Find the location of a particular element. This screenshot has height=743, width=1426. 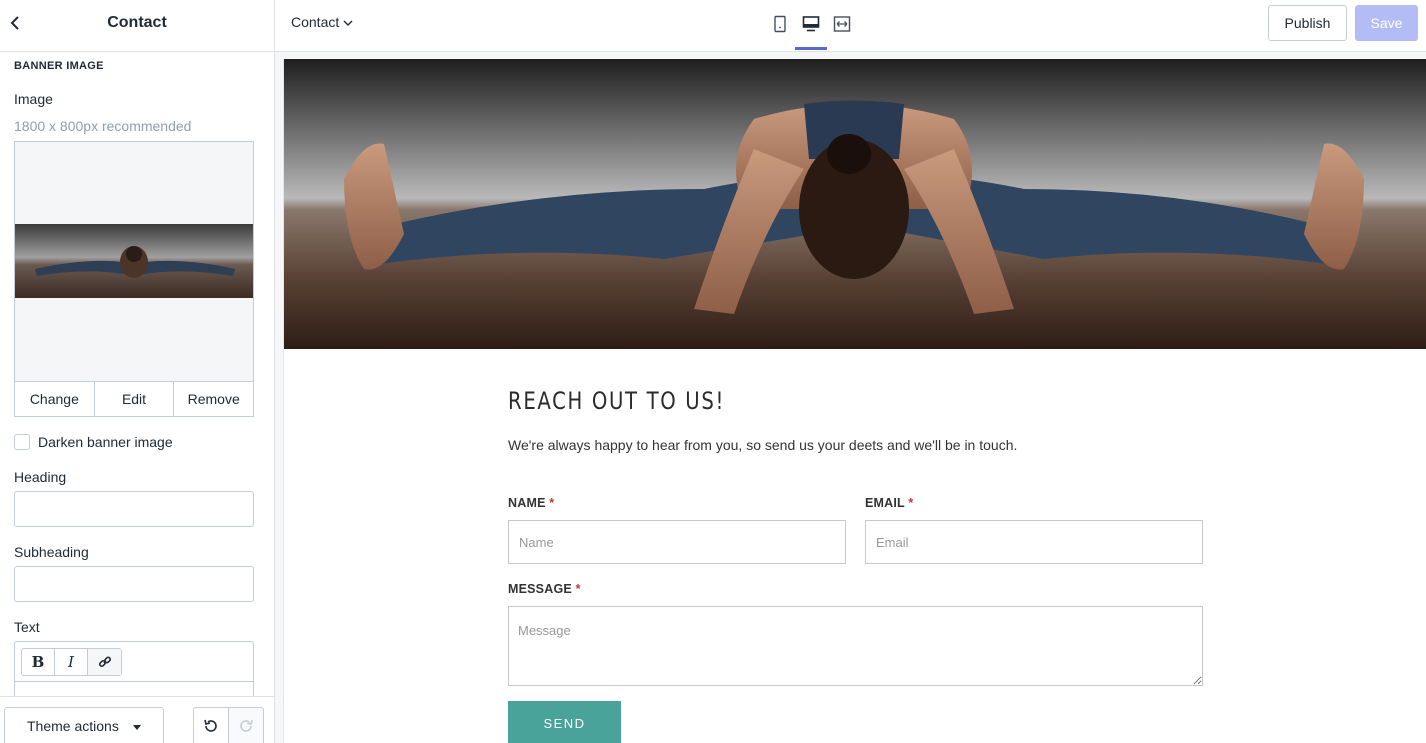

message-label-text: MESSAGE is located at coordinates (540, 589).